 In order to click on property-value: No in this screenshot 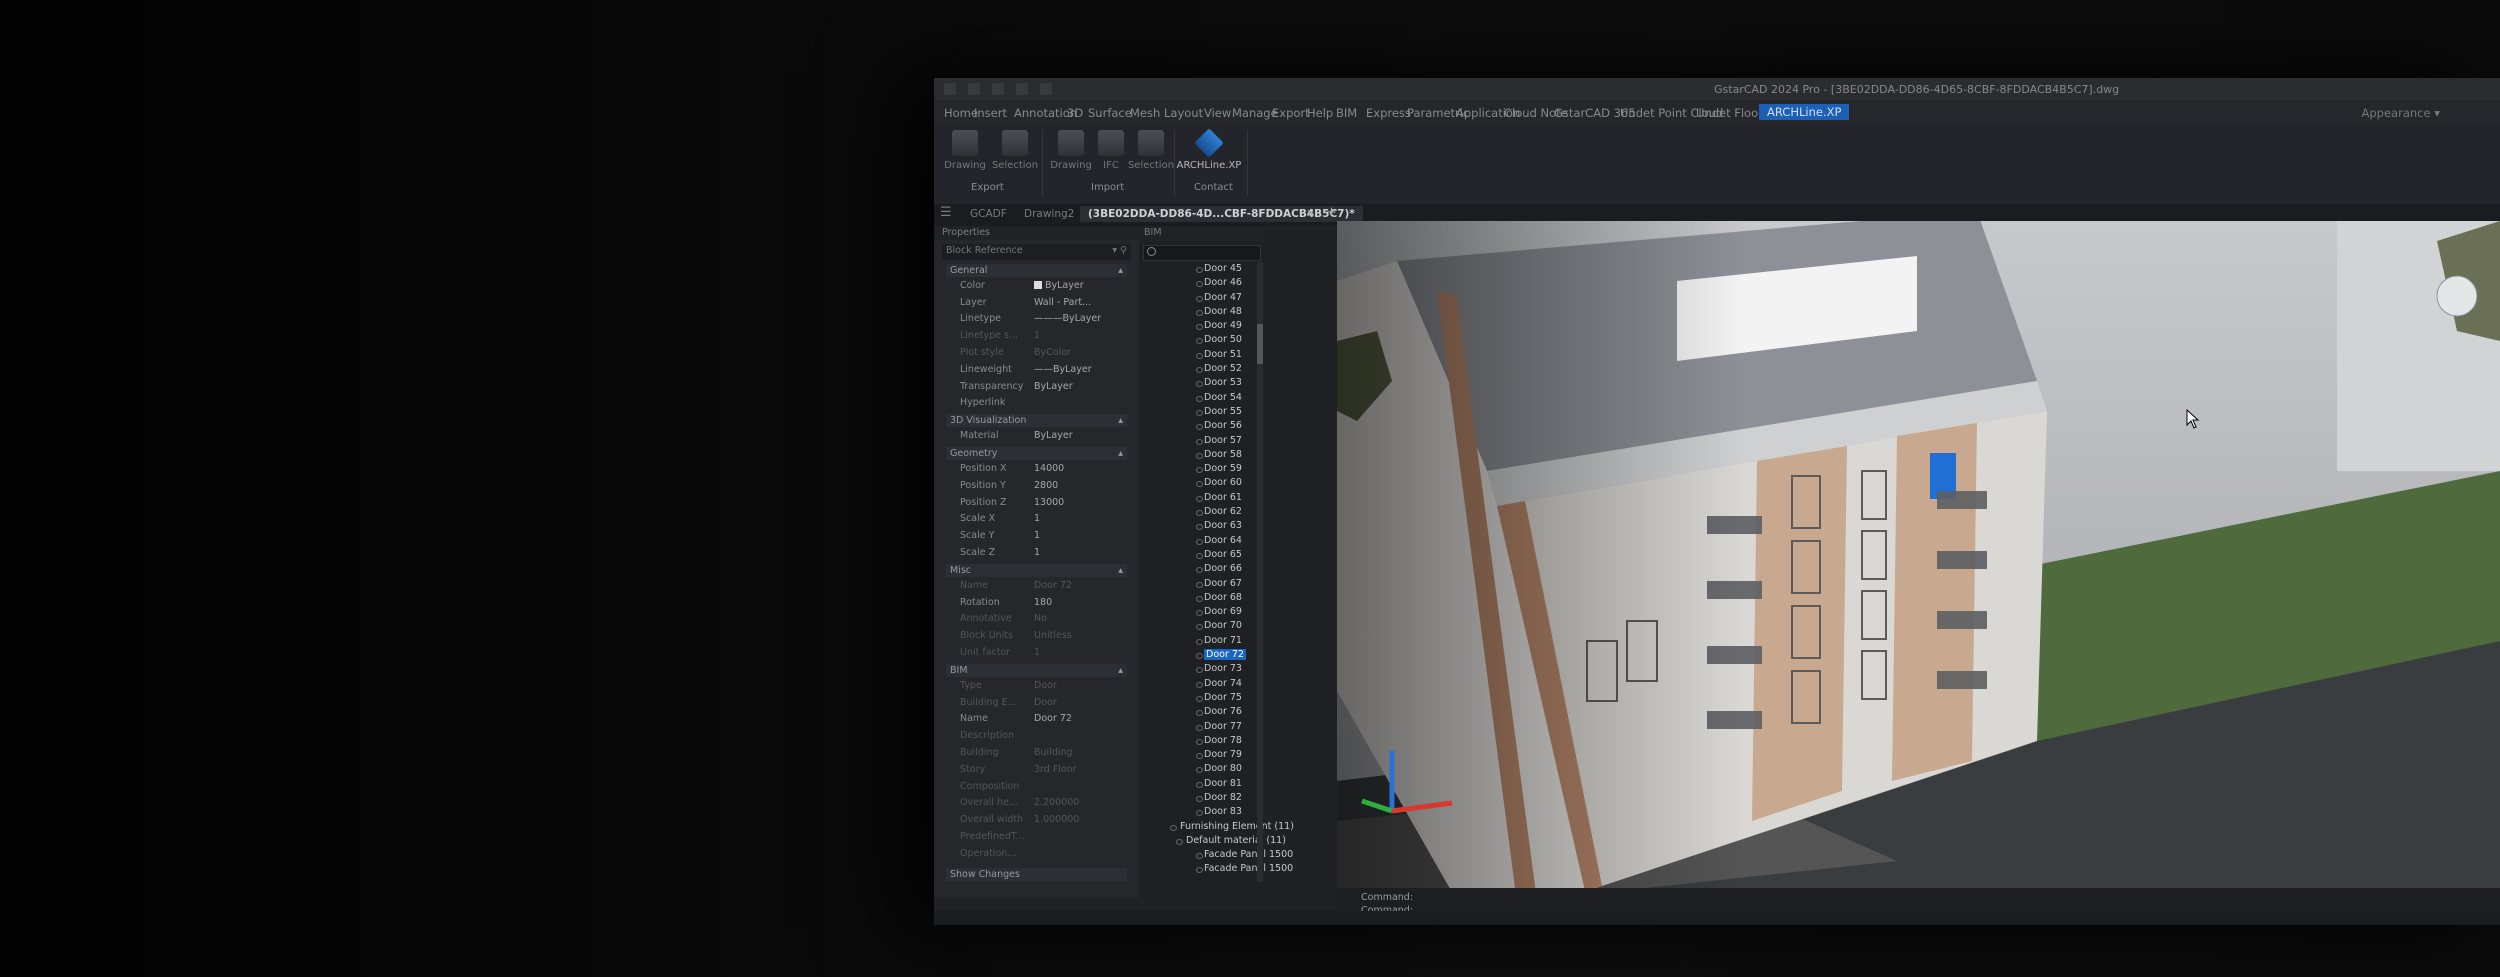, I will do `click(1040, 618)`.